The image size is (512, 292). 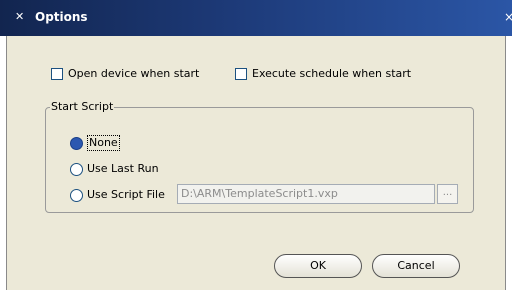 What do you see at coordinates (306, 194) in the screenshot?
I see `script-path-field: D:\ARM\TemplateScript1.vxp` at bounding box center [306, 194].